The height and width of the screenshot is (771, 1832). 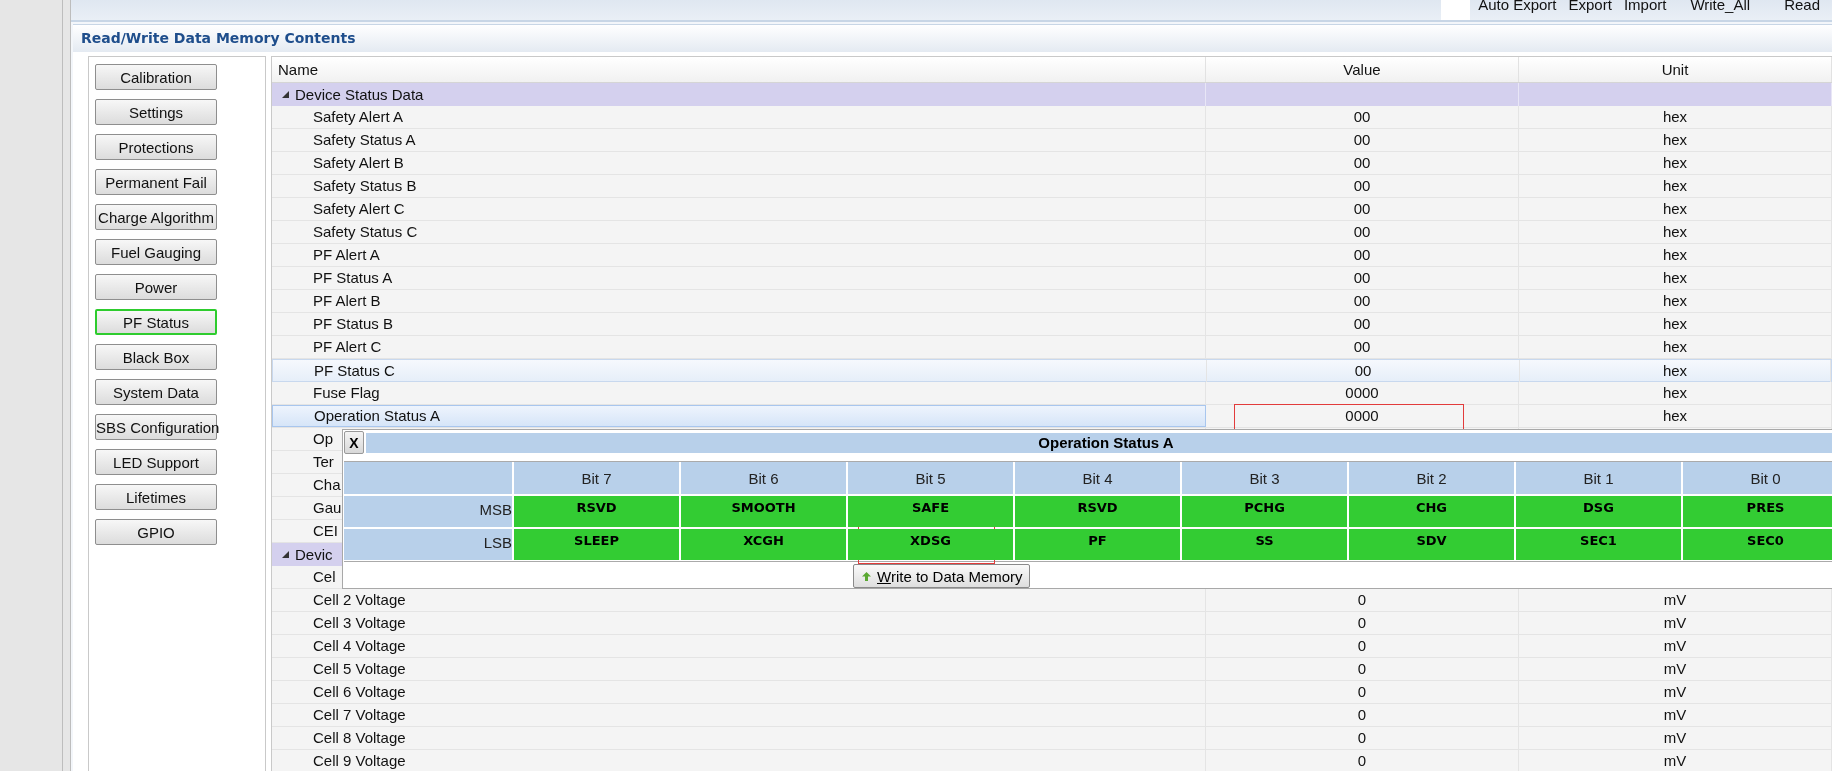 What do you see at coordinates (739, 692) in the screenshot?
I see `name-cell: Cell 6 Voltage` at bounding box center [739, 692].